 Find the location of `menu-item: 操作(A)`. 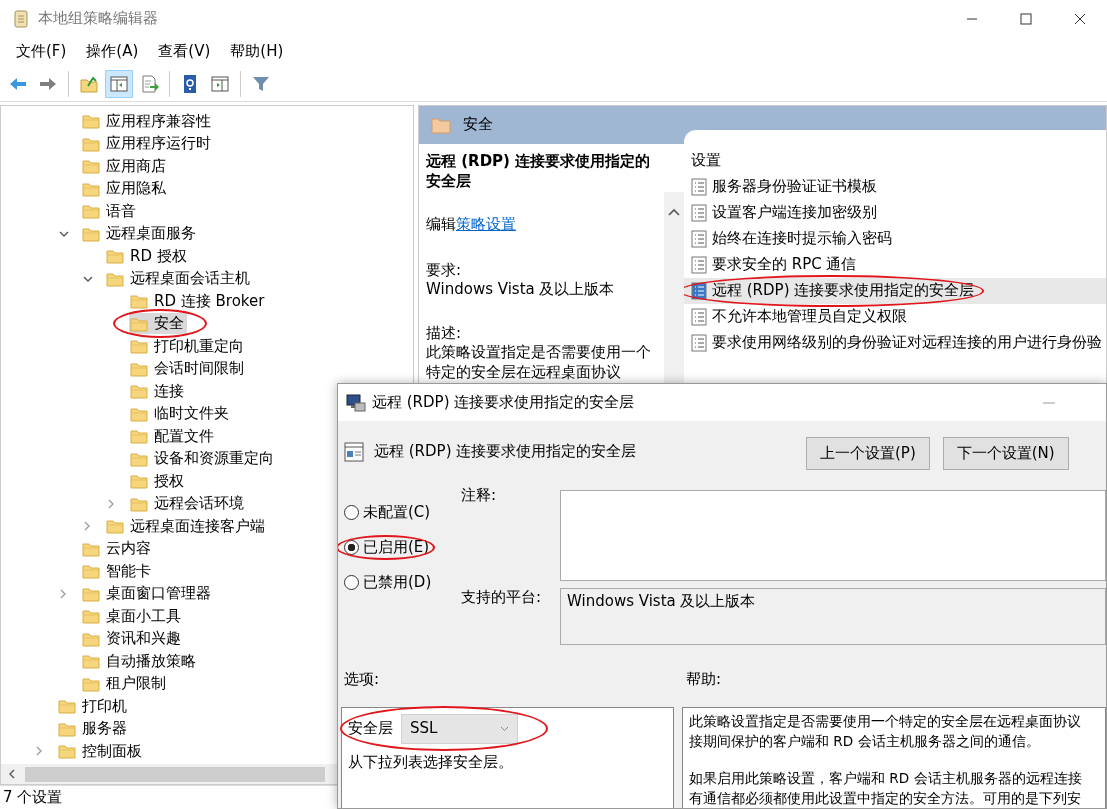

menu-item: 操作(A) is located at coordinates (112, 52).